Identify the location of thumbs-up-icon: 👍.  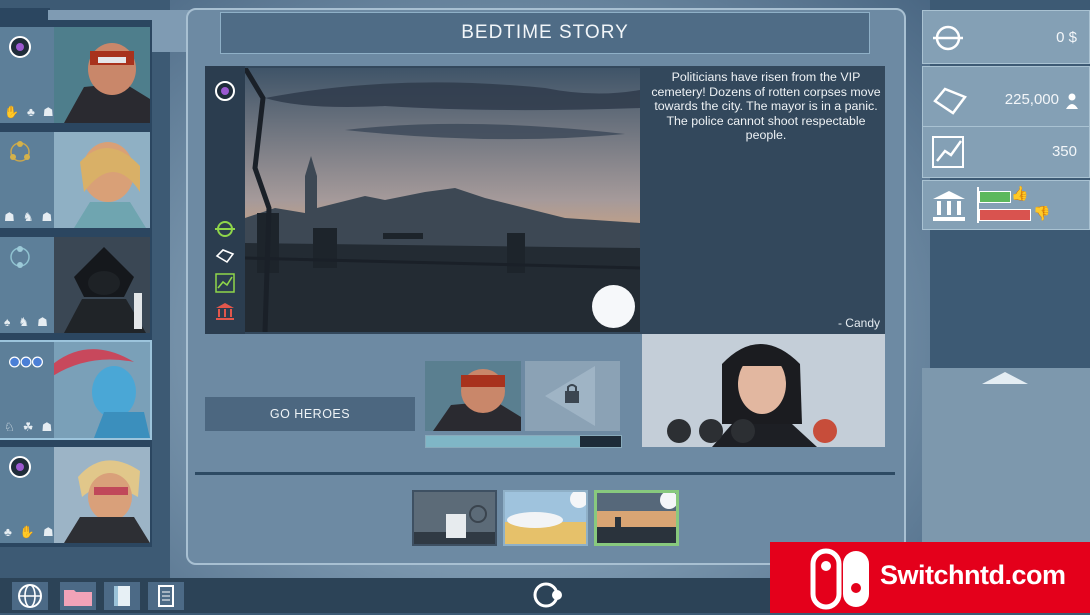
(1020, 193).